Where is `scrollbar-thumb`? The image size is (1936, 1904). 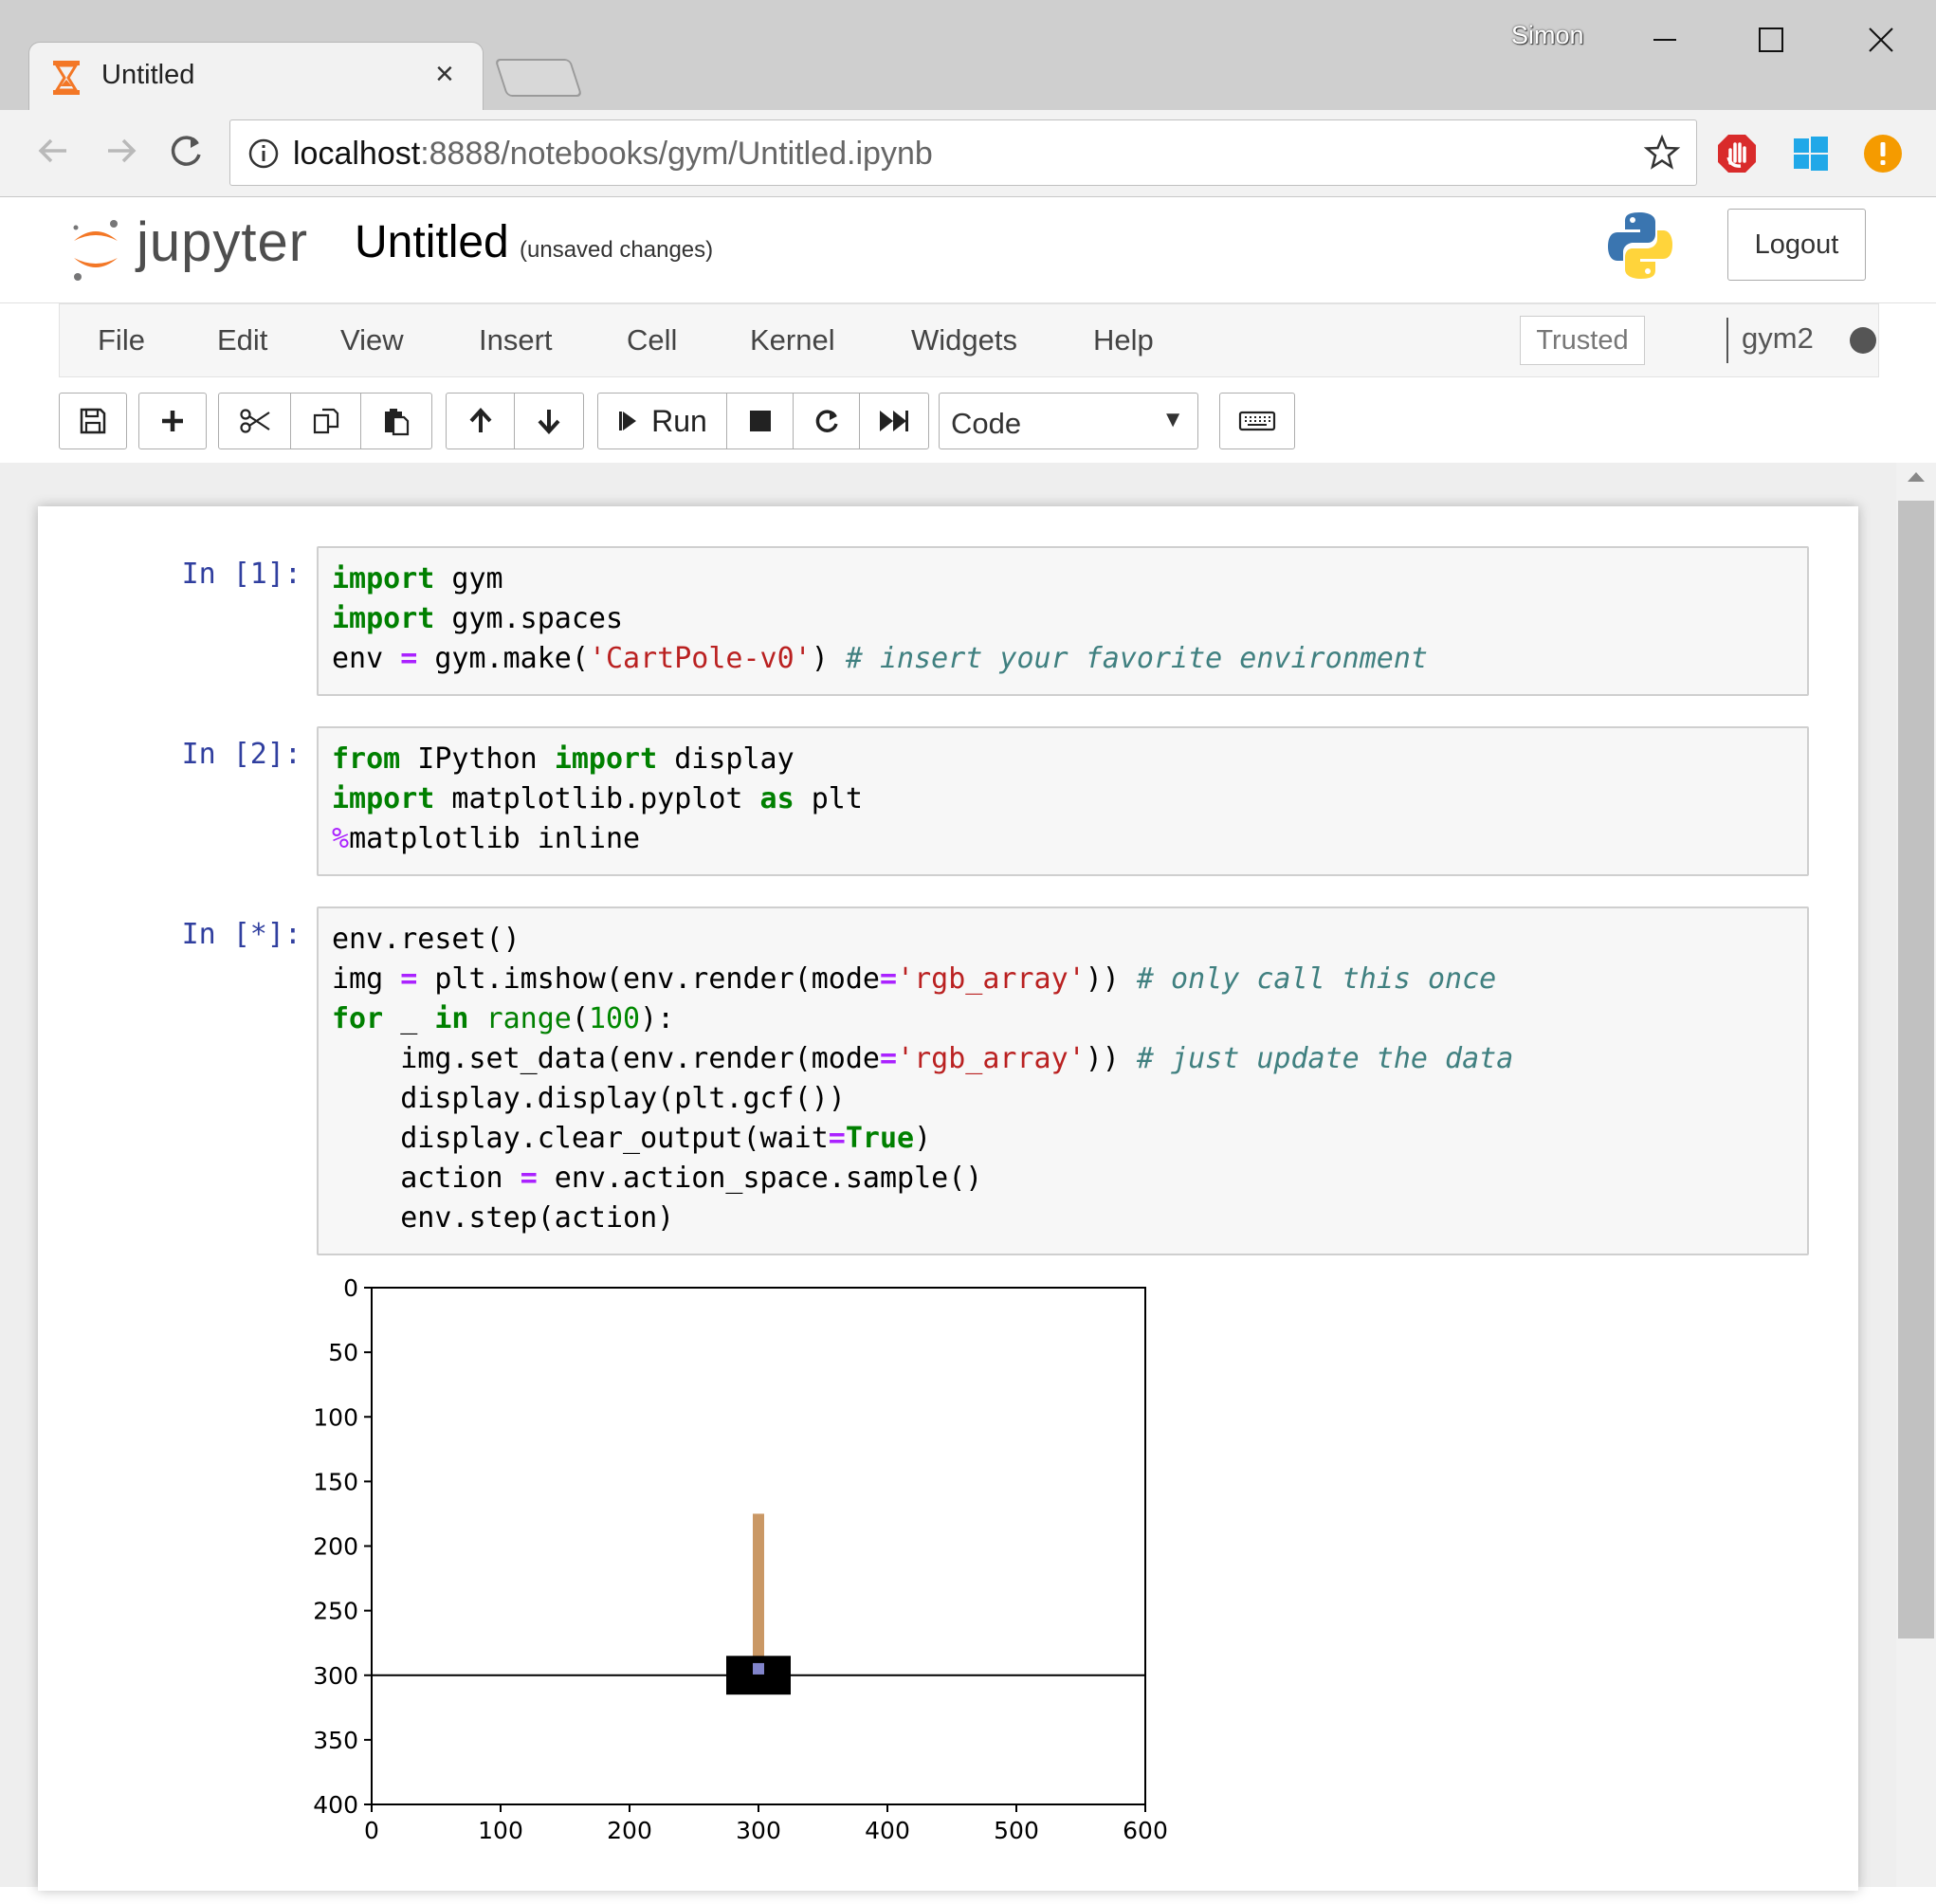
scrollbar-thumb is located at coordinates (1916, 1070).